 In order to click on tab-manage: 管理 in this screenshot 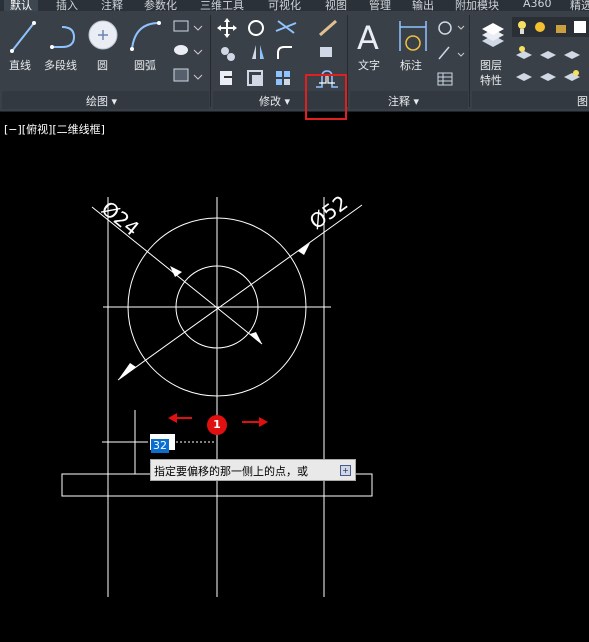, I will do `click(380, 5)`.